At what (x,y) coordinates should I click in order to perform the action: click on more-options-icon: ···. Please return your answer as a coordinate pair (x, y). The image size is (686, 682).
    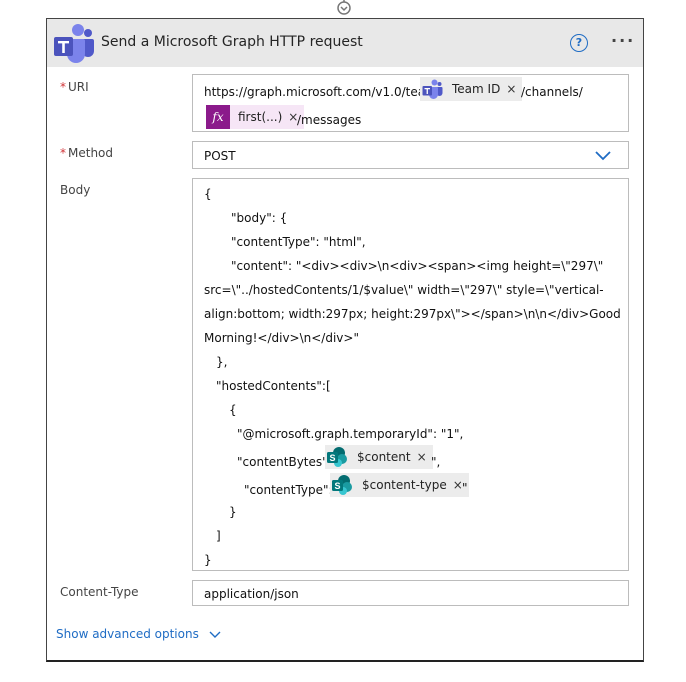
    Looking at the image, I should click on (623, 40).